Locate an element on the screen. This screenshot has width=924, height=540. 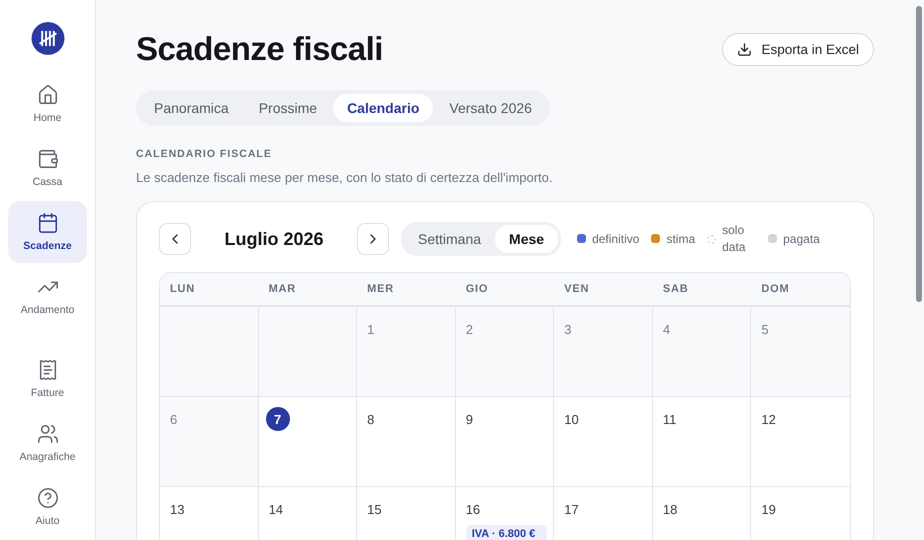
sidebar-item: Anagrafiche is located at coordinates (47, 443).